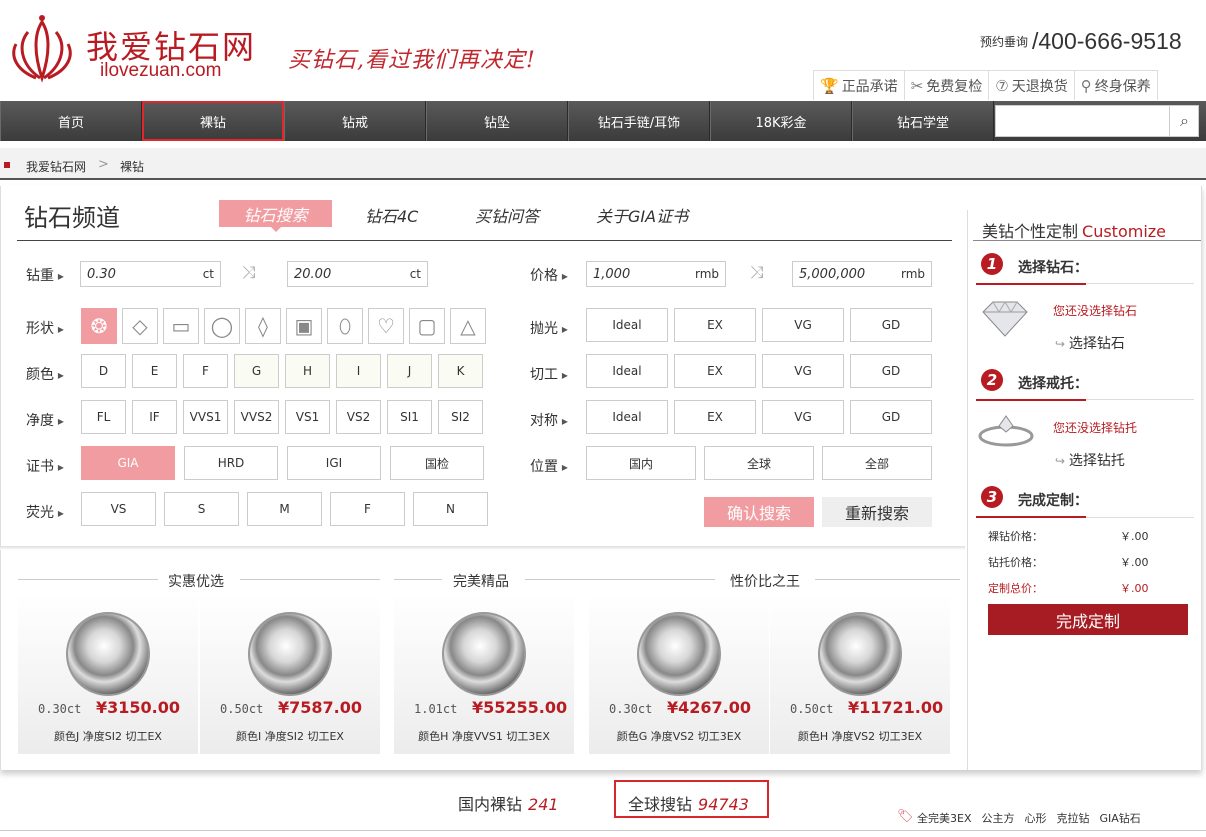 Image resolution: width=1206 pixels, height=837 pixels. Describe the element at coordinates (256, 417) in the screenshot. I see `clarity-option: VVS2` at that location.